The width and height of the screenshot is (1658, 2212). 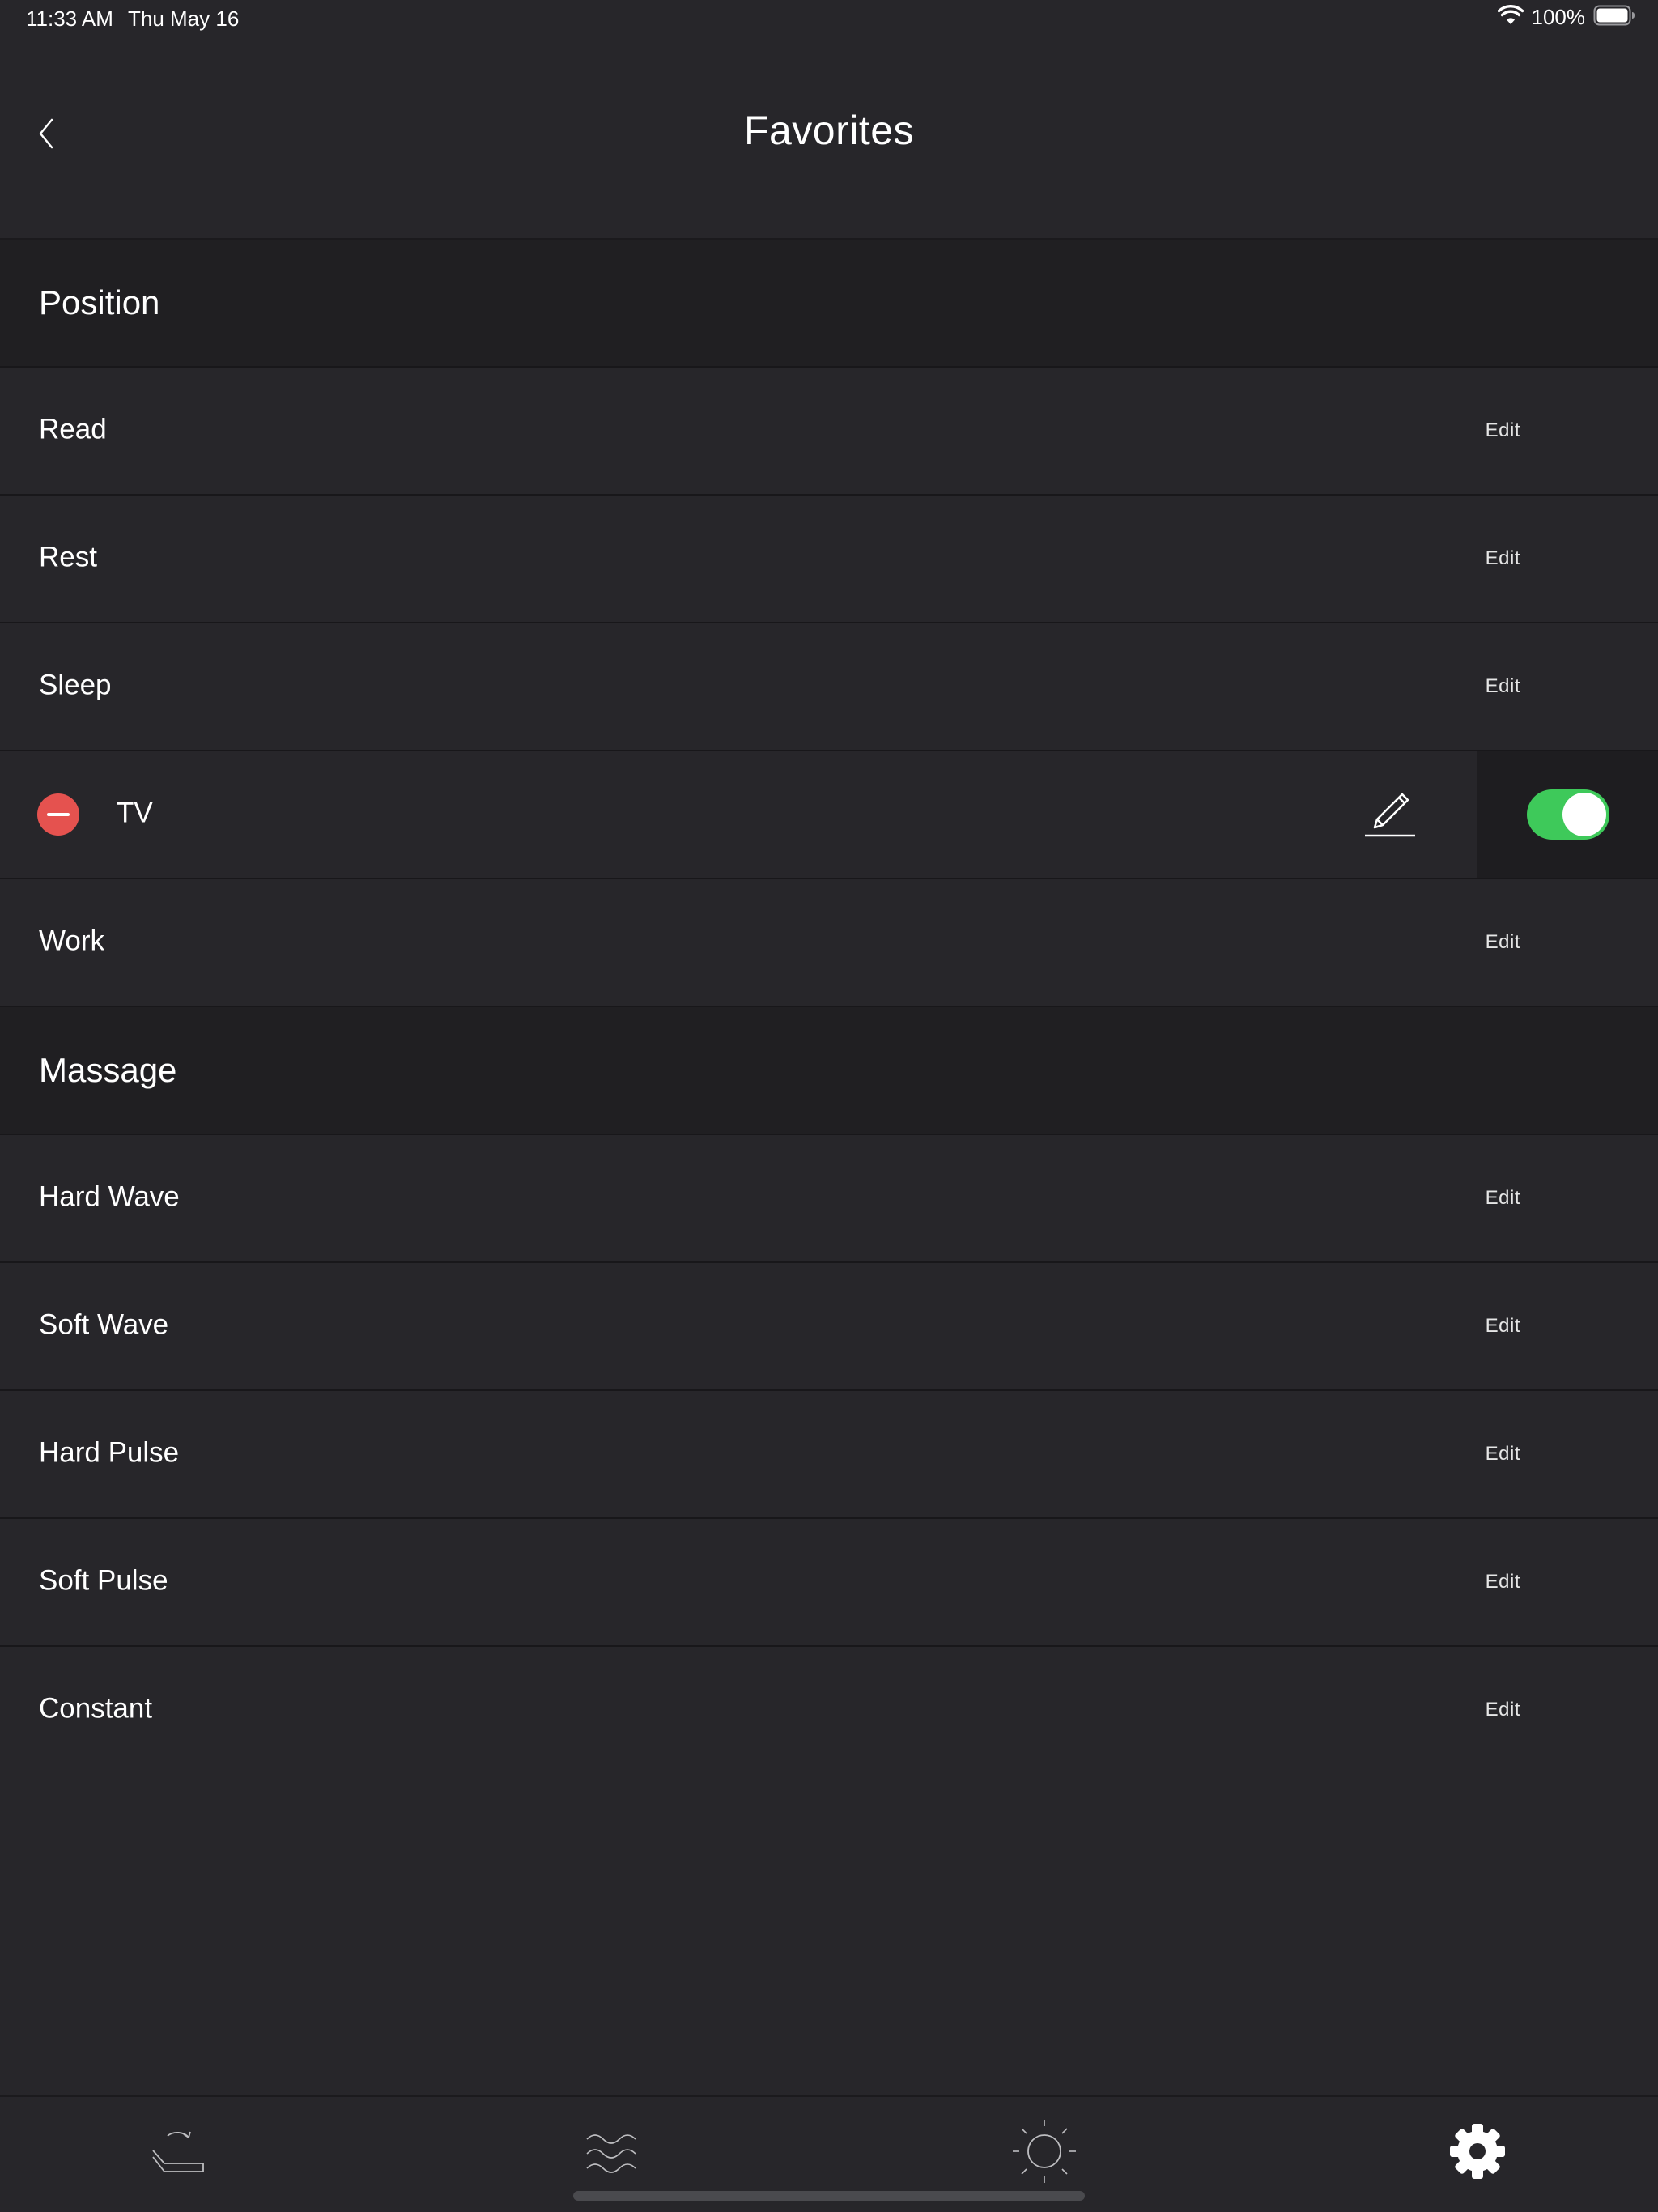 I want to click on battery-percent: 100%, so click(x=1558, y=17).